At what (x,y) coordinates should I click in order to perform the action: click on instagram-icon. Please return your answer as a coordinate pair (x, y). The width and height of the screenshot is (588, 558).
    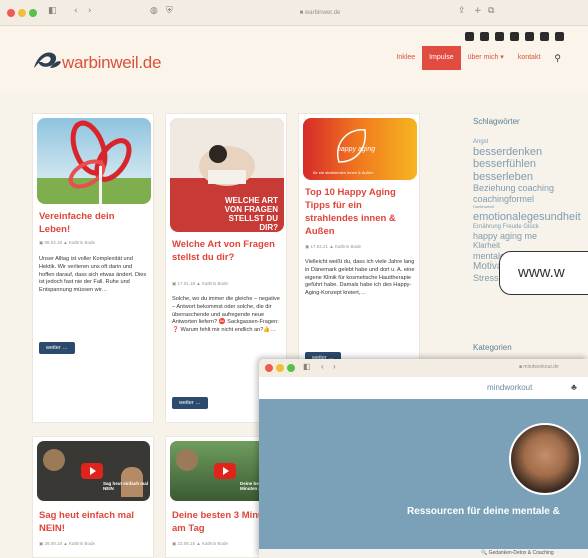
    Looking at the image, I should click on (514, 36).